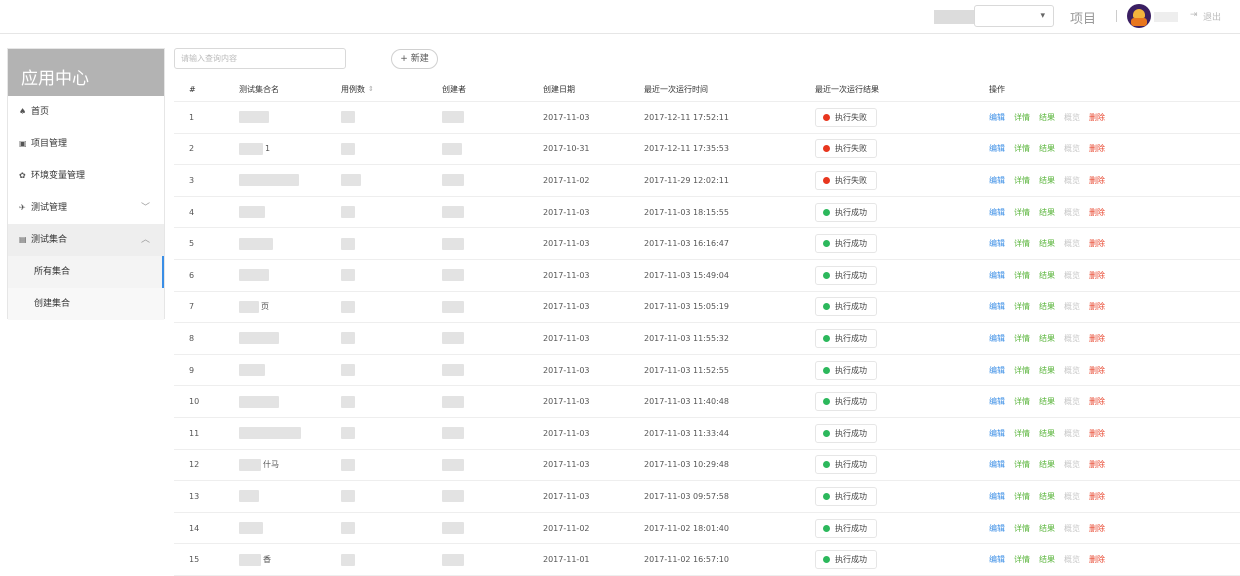 Image resolution: width=1240 pixels, height=576 pixels. What do you see at coordinates (86, 176) in the screenshot?
I see `sidebar-item-2: ✿ 环境变量管理` at bounding box center [86, 176].